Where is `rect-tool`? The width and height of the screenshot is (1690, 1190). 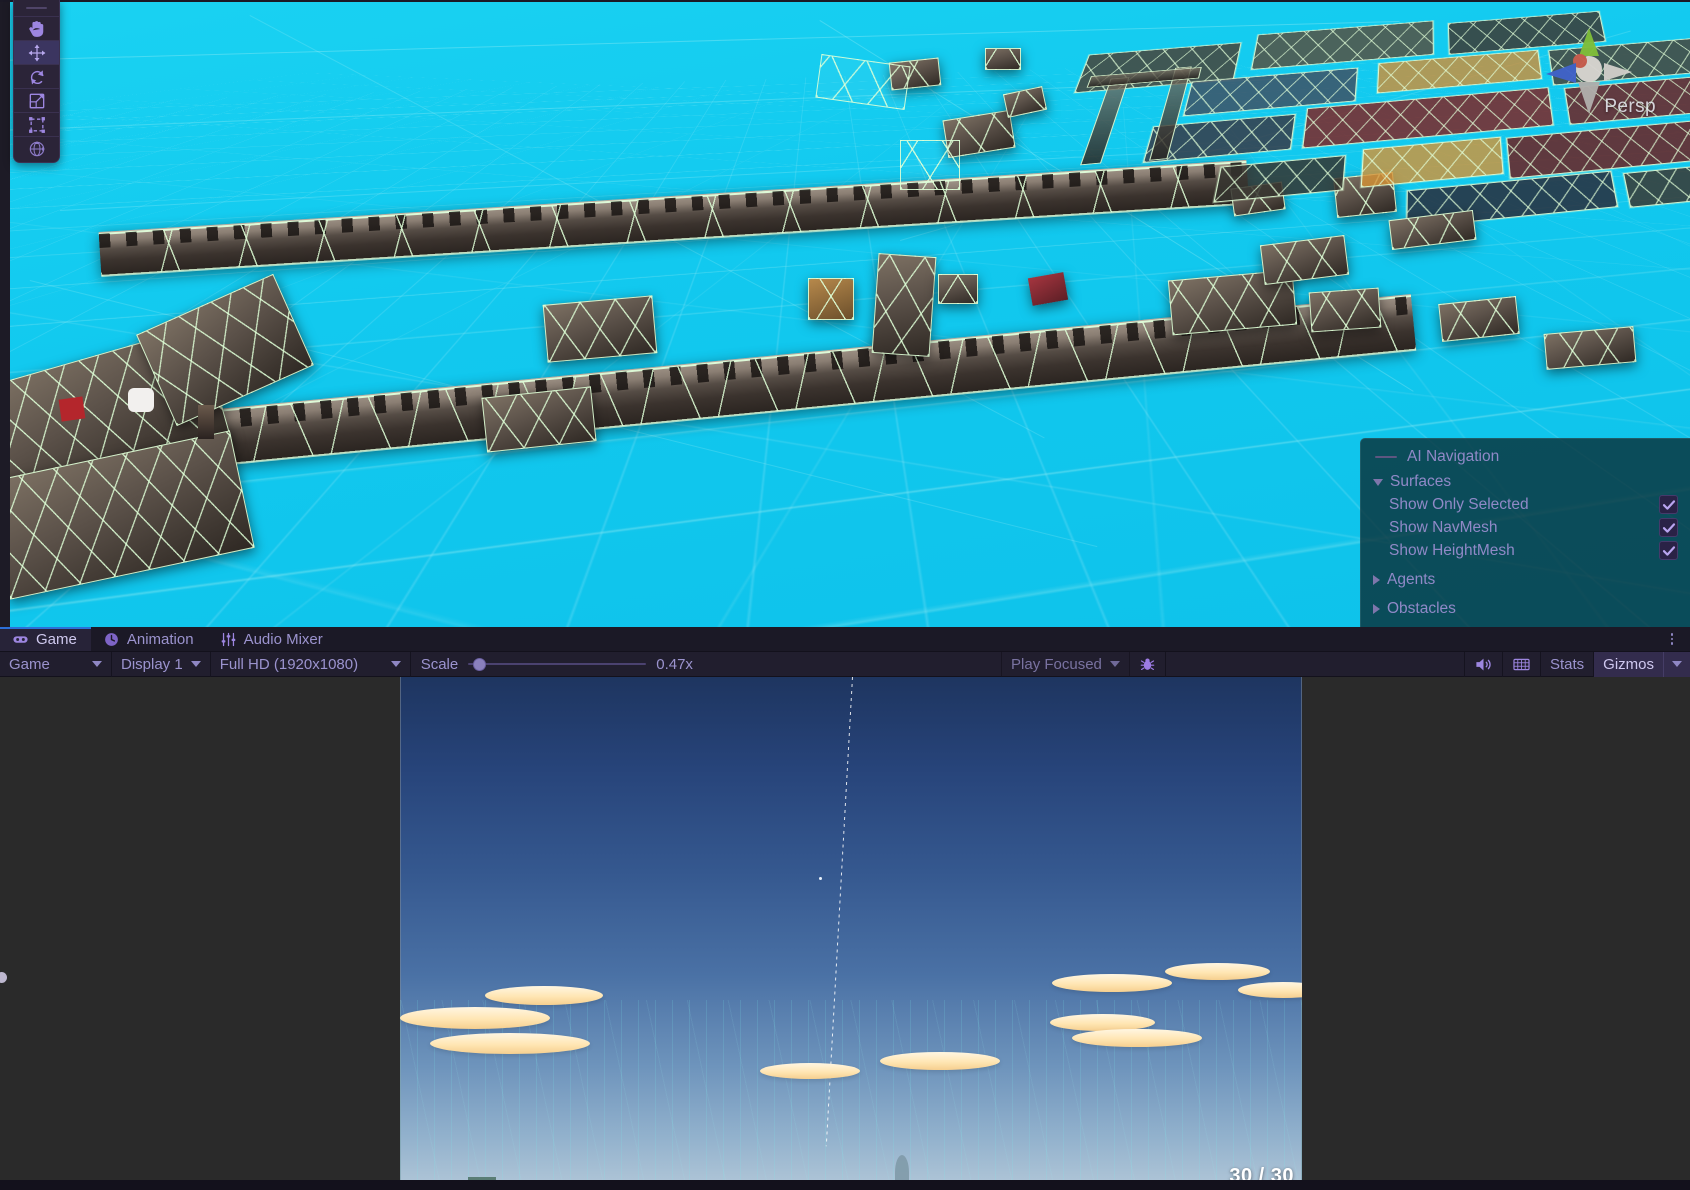
rect-tool is located at coordinates (36, 124).